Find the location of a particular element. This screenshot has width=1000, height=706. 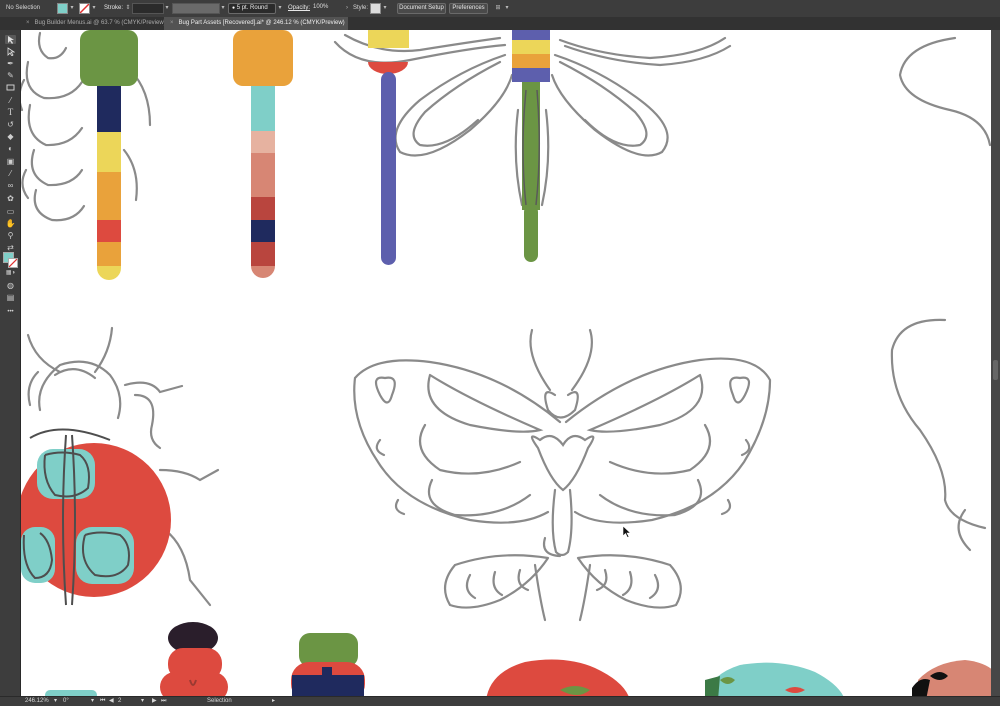

eraser-tool-icon: ◆ is located at coordinates (10, 136).